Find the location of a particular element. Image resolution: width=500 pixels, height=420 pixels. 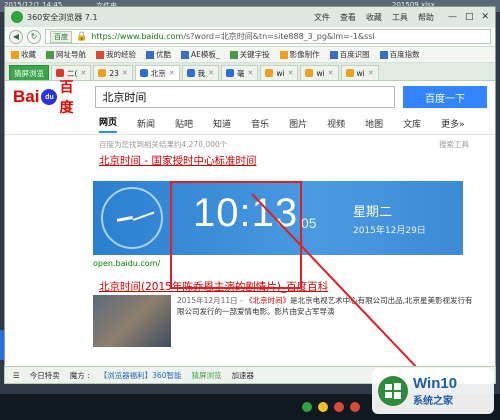

tab-music: 音乐 is located at coordinates (260, 123).